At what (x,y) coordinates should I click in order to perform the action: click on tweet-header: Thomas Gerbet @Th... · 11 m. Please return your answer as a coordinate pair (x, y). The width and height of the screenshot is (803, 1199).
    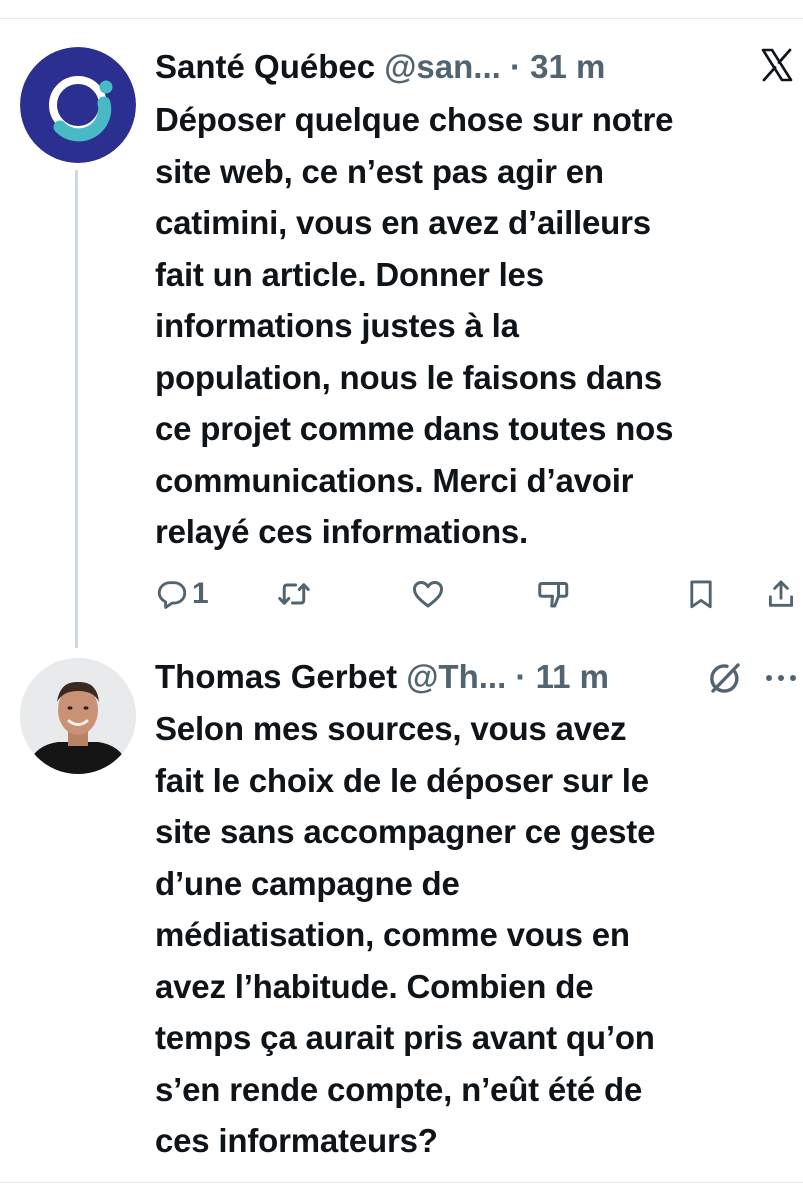
    Looking at the image, I should click on (475, 677).